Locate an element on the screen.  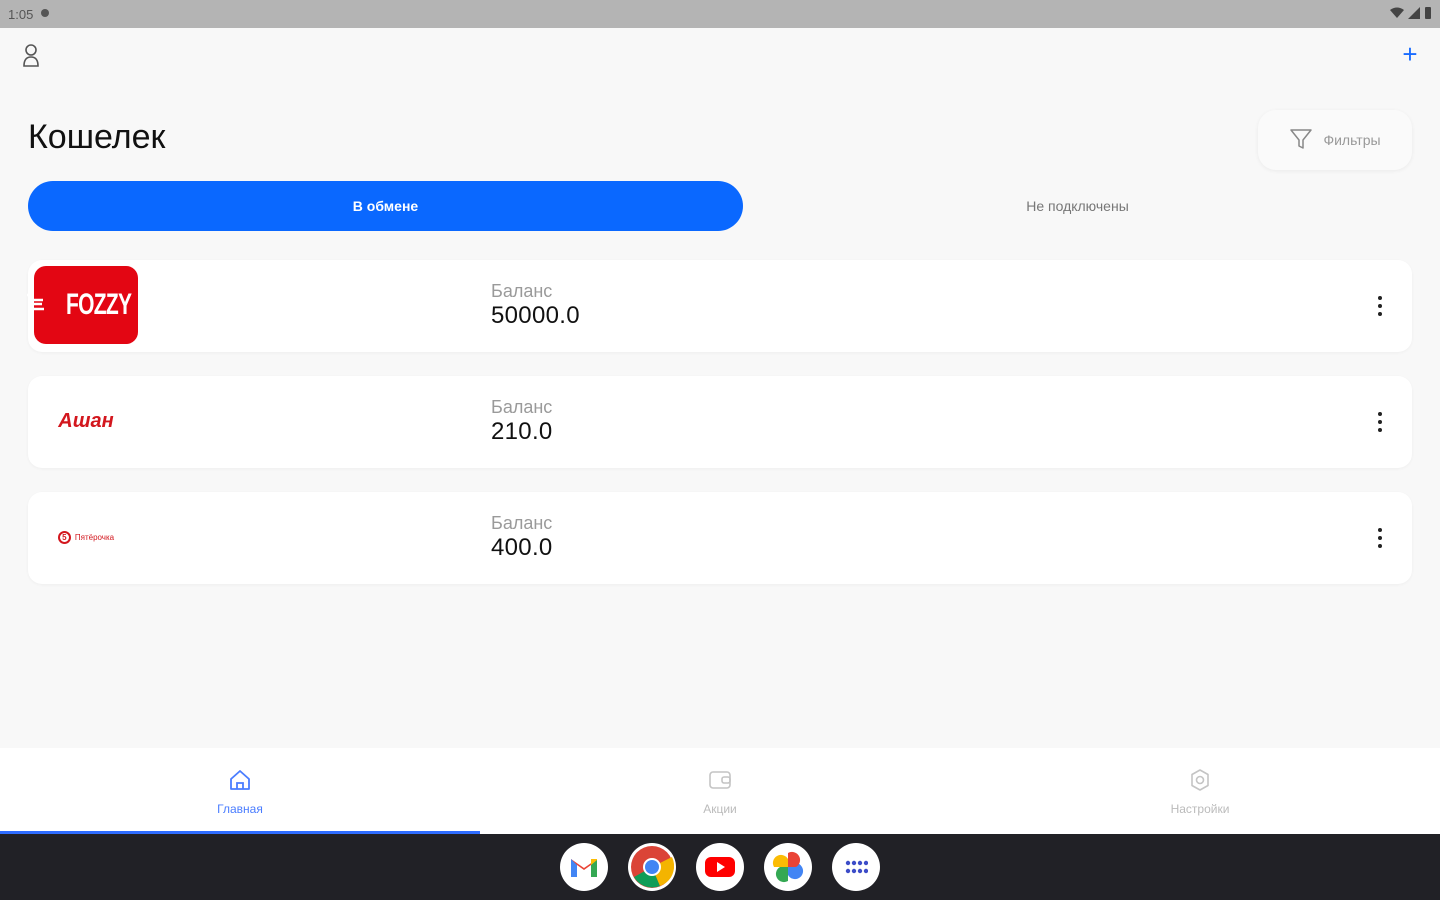
photos-icon is located at coordinates (788, 867).